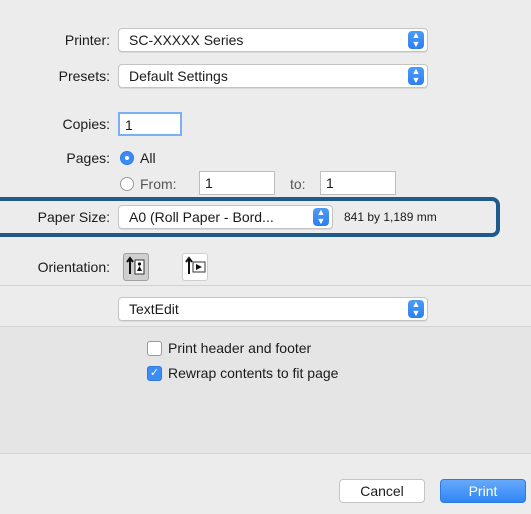 This screenshot has width=531, height=514. What do you see at coordinates (253, 373) in the screenshot?
I see `rewrap-label: Rewrap contents to fit page` at bounding box center [253, 373].